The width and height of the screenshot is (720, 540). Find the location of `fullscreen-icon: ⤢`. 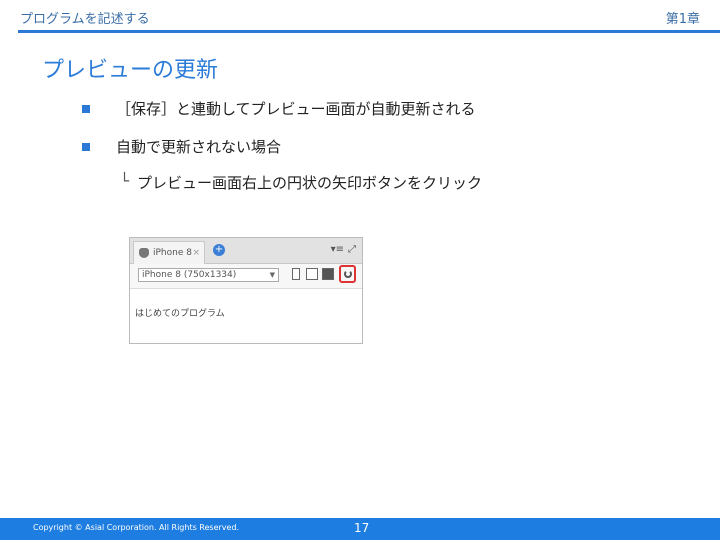

fullscreen-icon: ⤢ is located at coordinates (352, 249).